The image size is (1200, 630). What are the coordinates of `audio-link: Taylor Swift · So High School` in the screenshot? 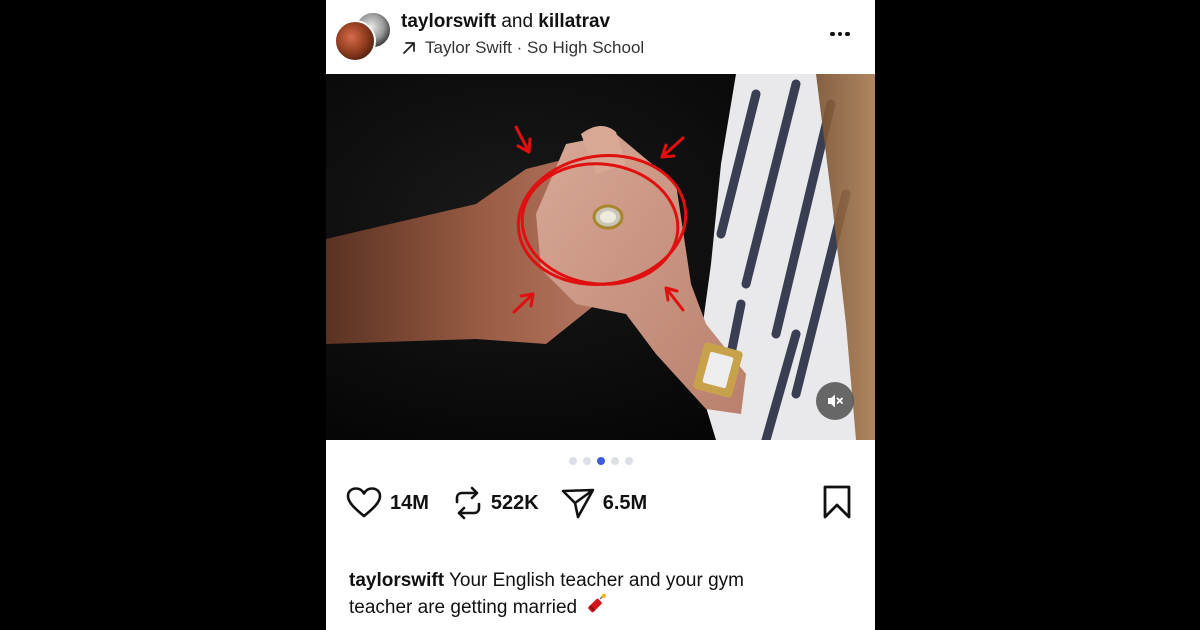 It's located at (522, 48).